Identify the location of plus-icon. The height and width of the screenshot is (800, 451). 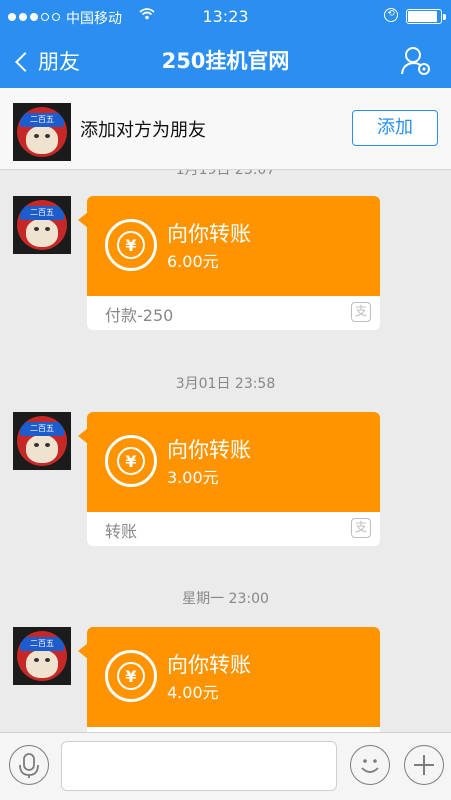
(423, 764).